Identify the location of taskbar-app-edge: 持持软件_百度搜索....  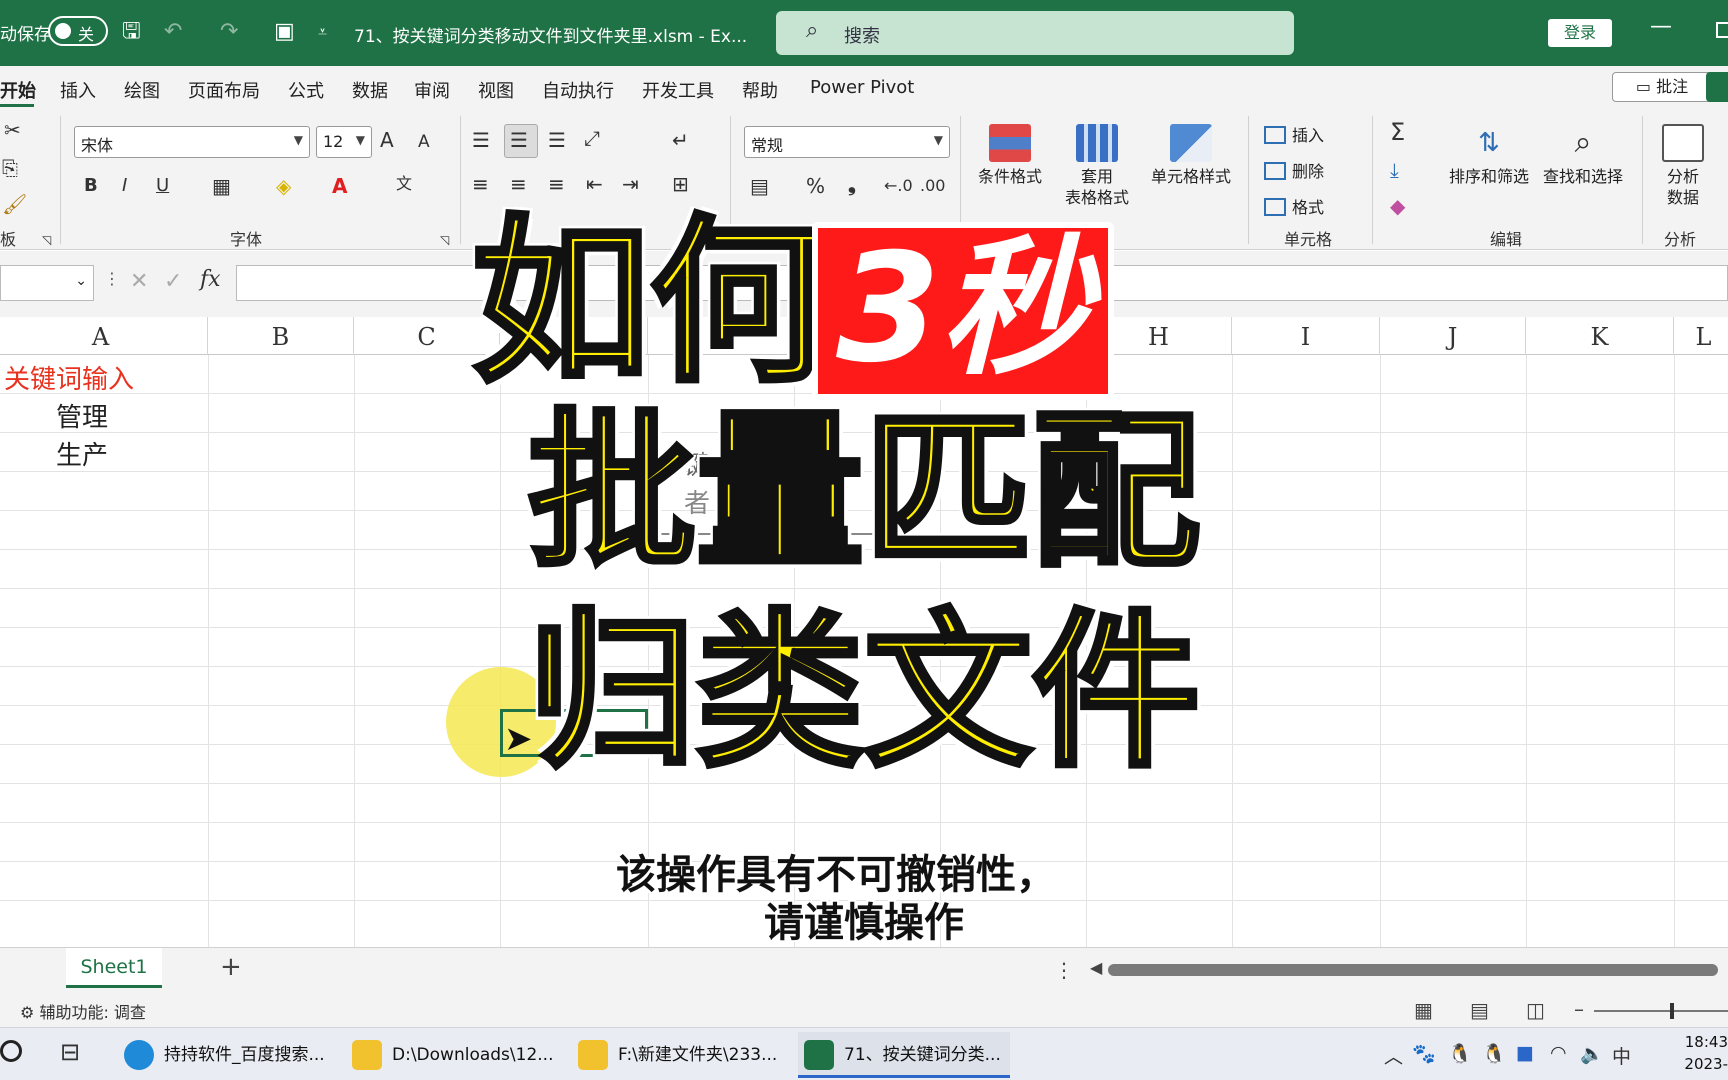
(225, 1055).